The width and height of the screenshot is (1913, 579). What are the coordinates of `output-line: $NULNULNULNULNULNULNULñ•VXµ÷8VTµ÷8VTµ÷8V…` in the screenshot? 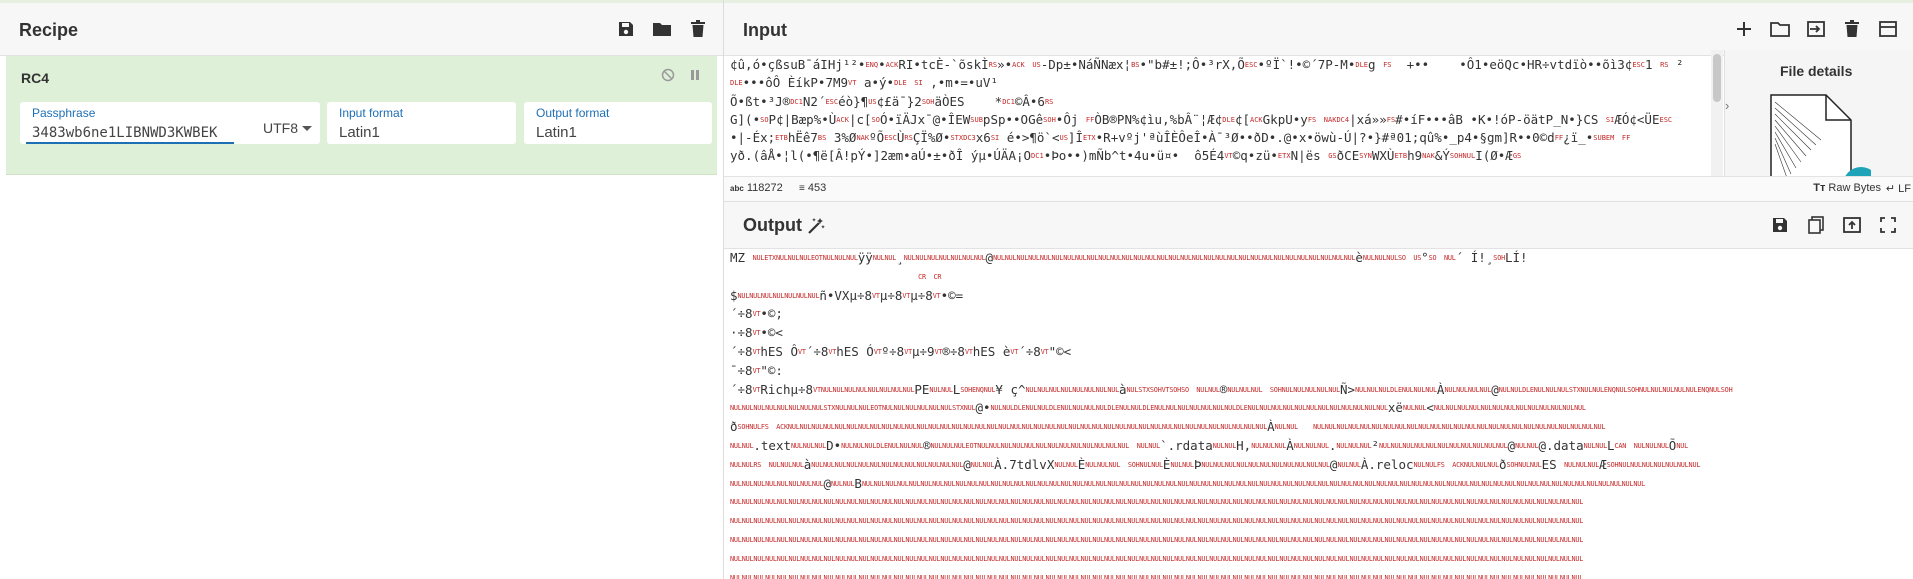 It's located at (847, 295).